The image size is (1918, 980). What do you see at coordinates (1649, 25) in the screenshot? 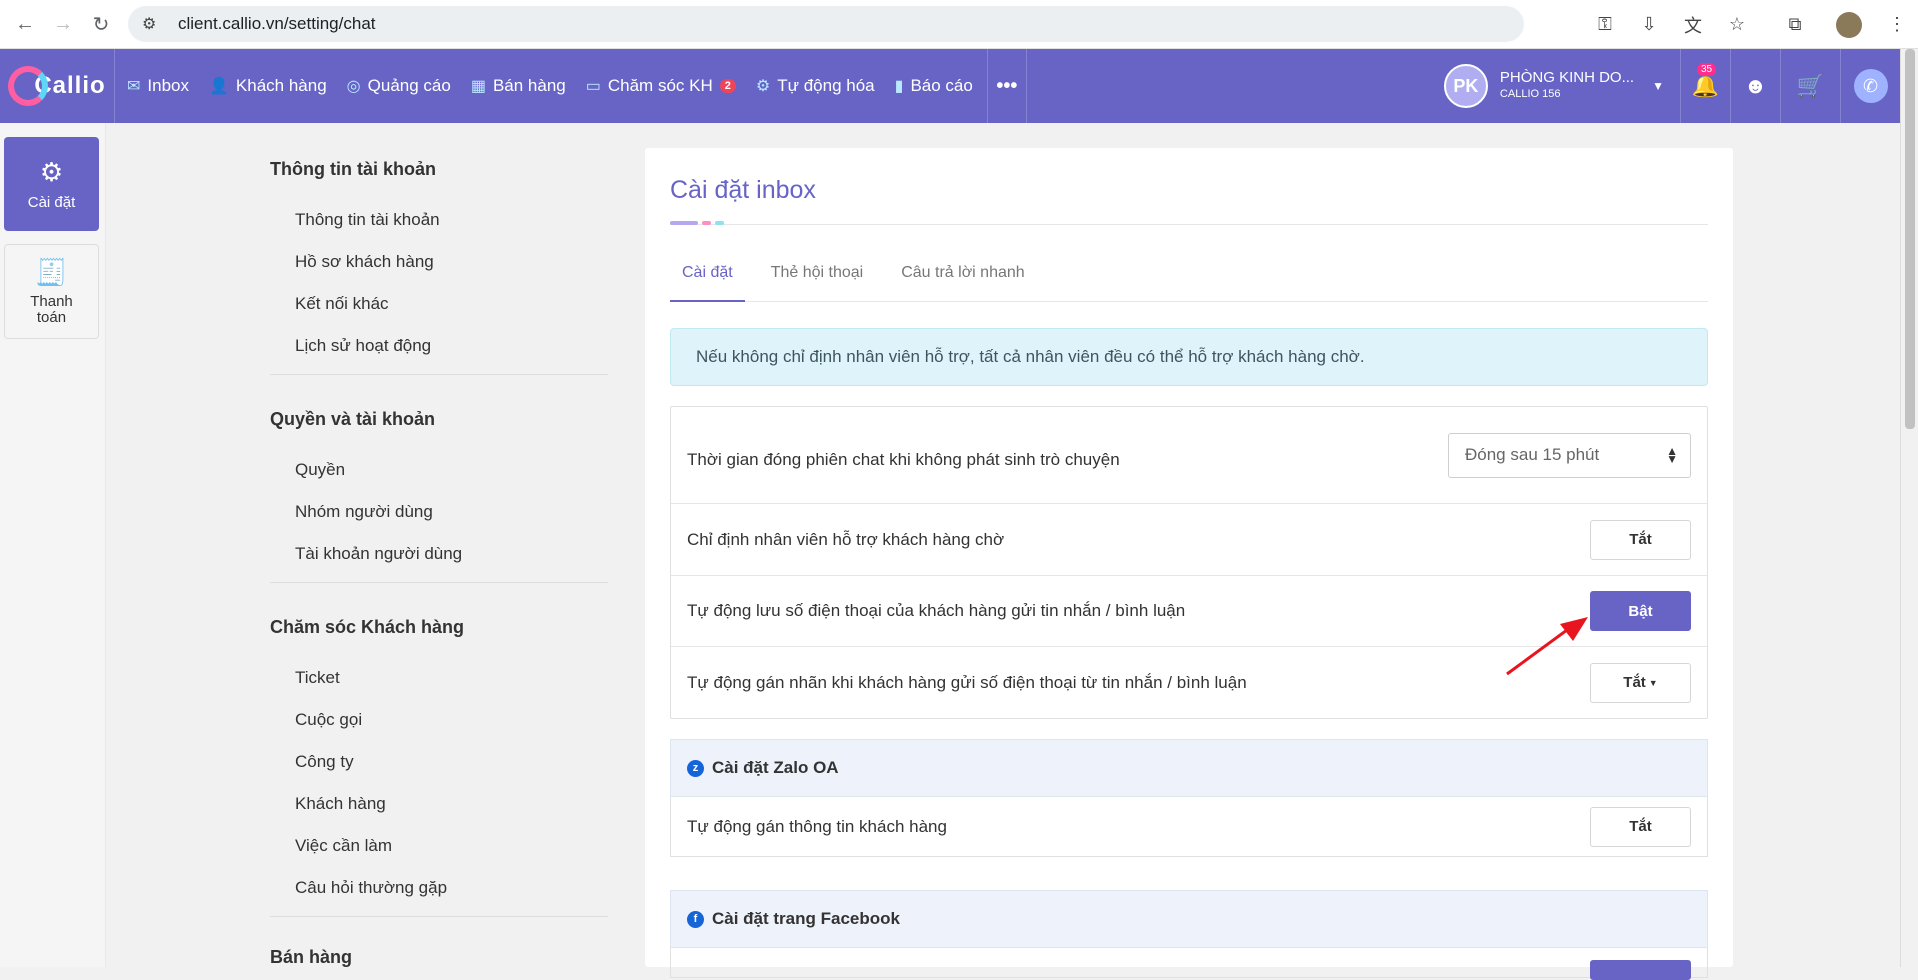
I see `install-app-icon: ⇩` at bounding box center [1649, 25].